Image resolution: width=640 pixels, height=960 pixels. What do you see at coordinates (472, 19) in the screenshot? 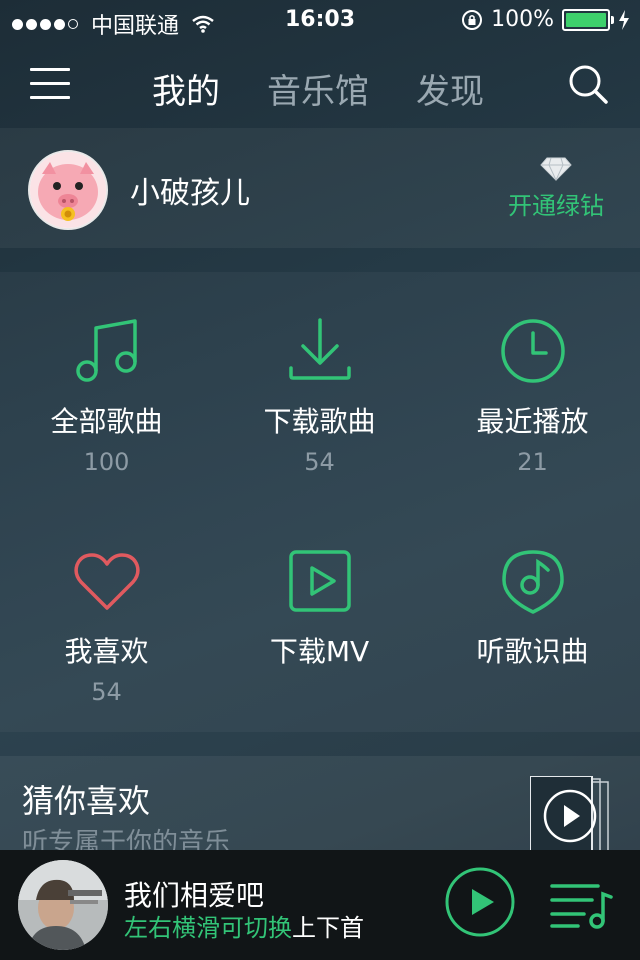
I see `rotation-lock-icon` at bounding box center [472, 19].